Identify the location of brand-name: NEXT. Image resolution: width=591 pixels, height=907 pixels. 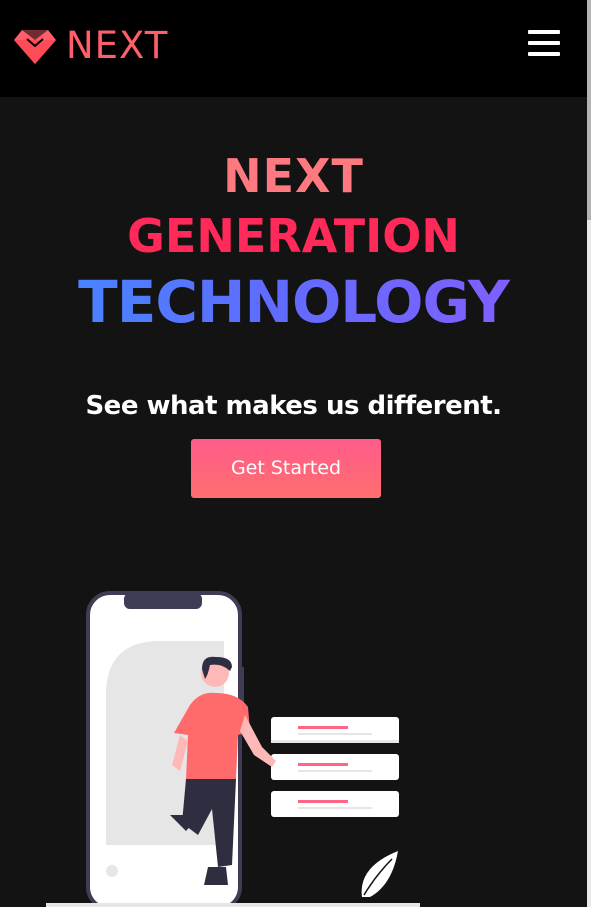
(117, 45).